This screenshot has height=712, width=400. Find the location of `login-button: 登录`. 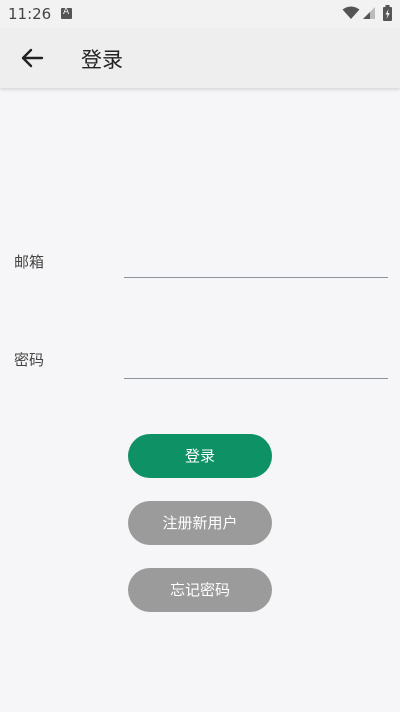

login-button: 登录 is located at coordinates (200, 456).